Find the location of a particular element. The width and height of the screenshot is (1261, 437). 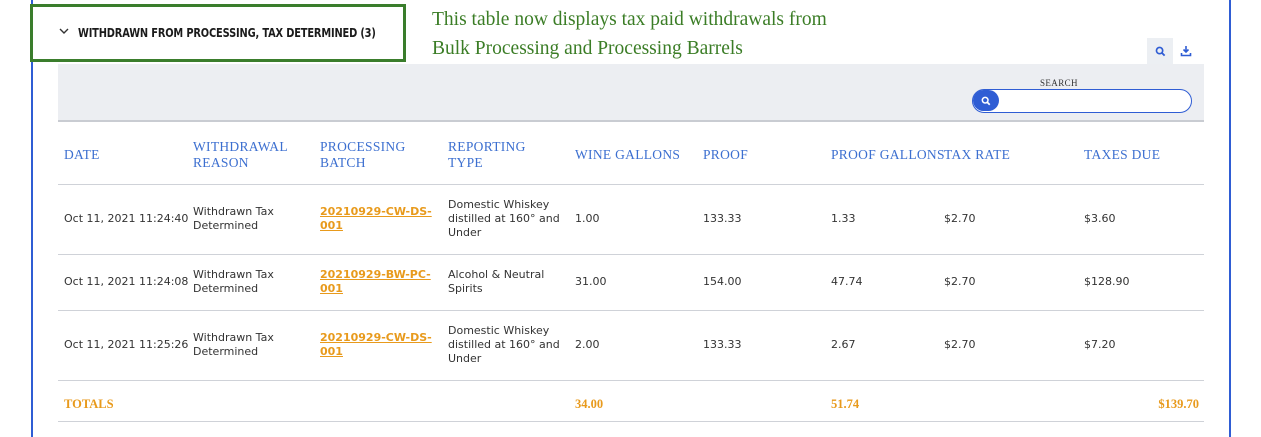

column-header-line: TAX RATE is located at coordinates (977, 154).